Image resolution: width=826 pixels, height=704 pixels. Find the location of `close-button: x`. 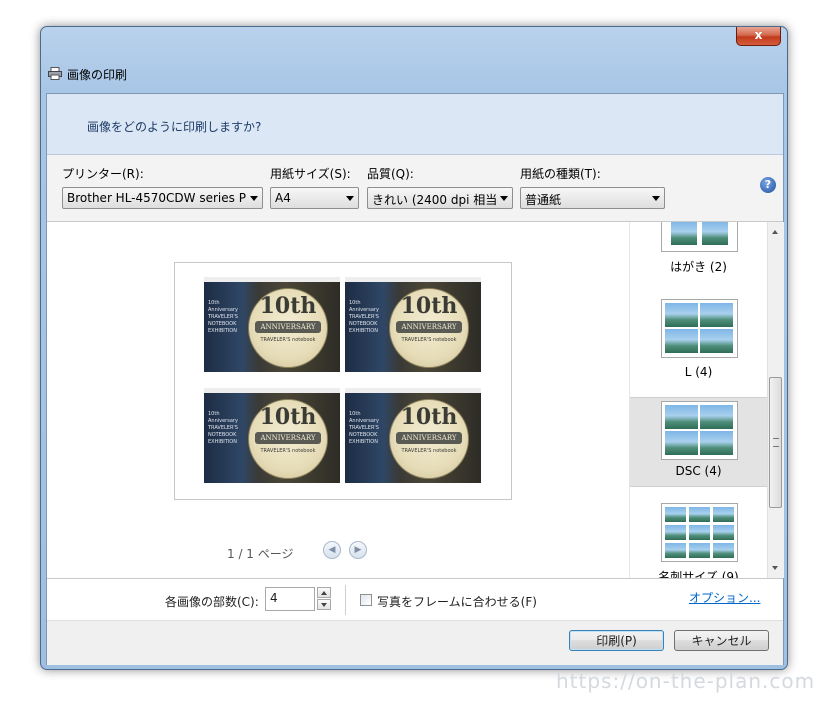

close-button: x is located at coordinates (758, 36).